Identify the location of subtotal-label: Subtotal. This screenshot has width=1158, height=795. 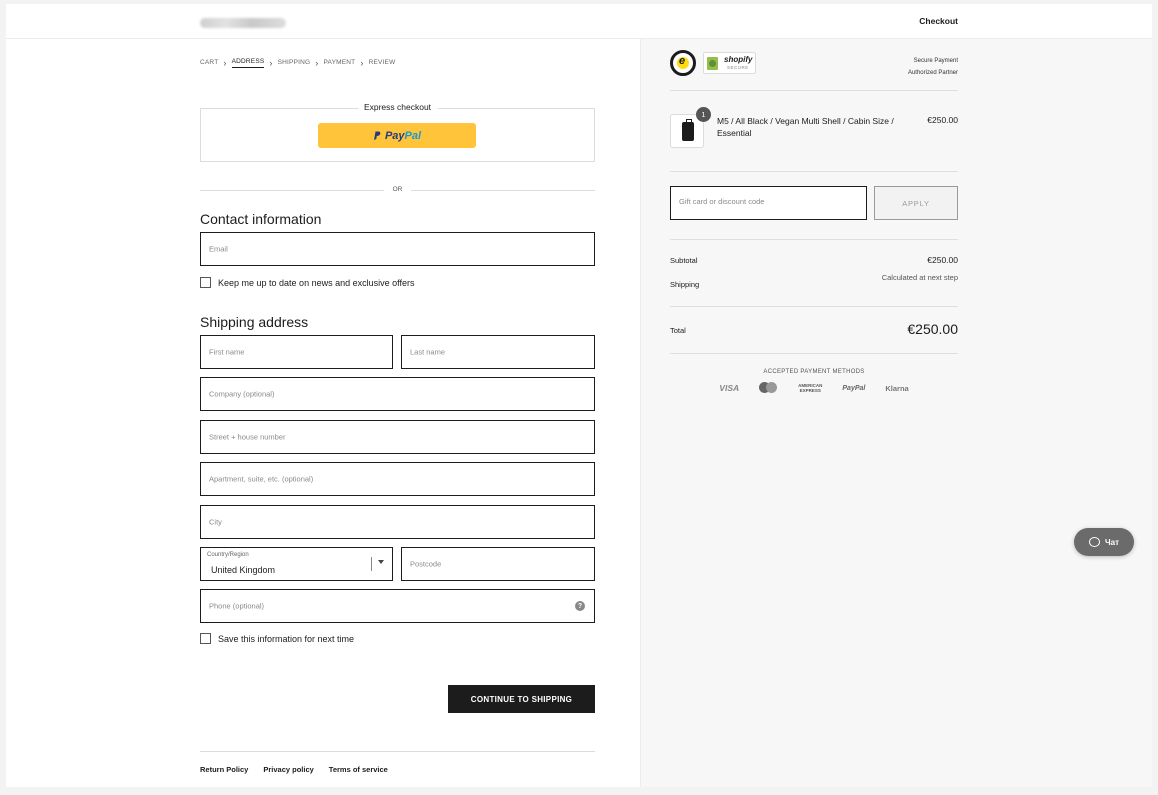
(684, 260).